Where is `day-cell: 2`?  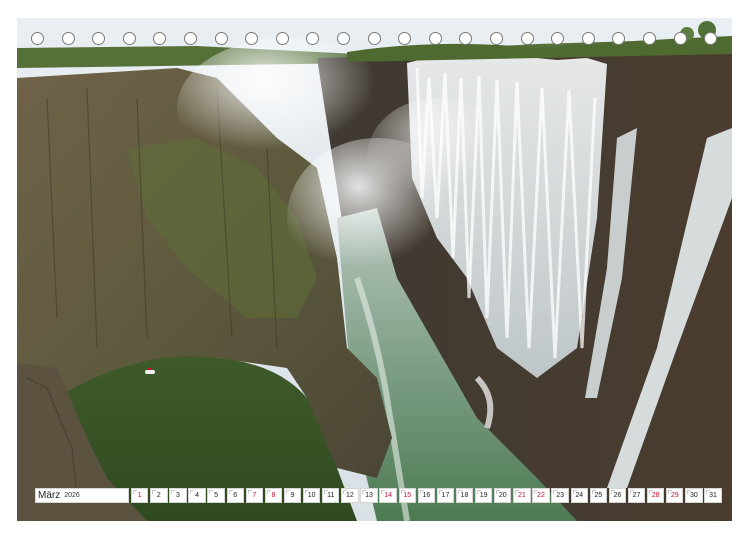 day-cell: 2 is located at coordinates (159, 495).